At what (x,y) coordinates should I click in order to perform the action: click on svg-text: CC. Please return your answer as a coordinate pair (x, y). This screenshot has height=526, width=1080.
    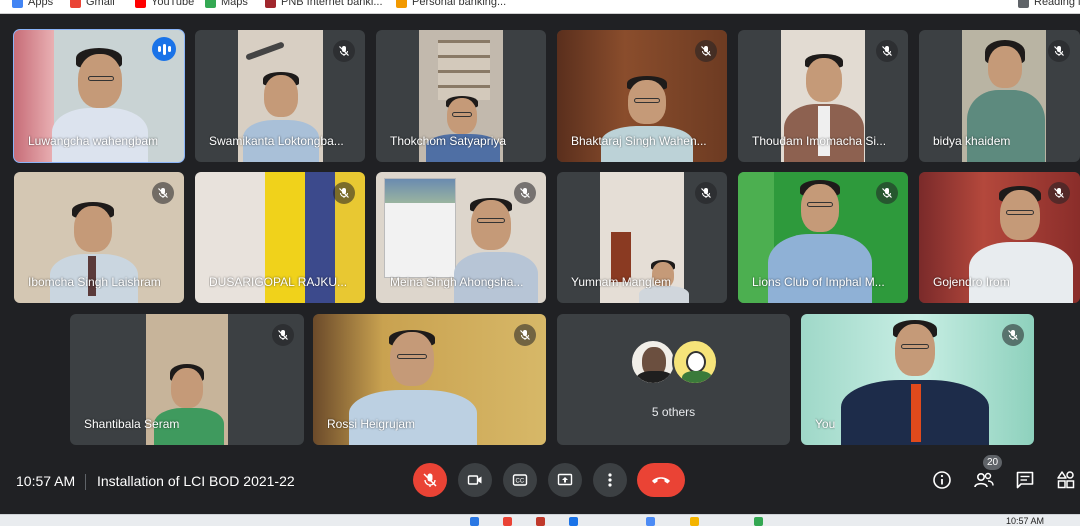
    Looking at the image, I should click on (520, 482).